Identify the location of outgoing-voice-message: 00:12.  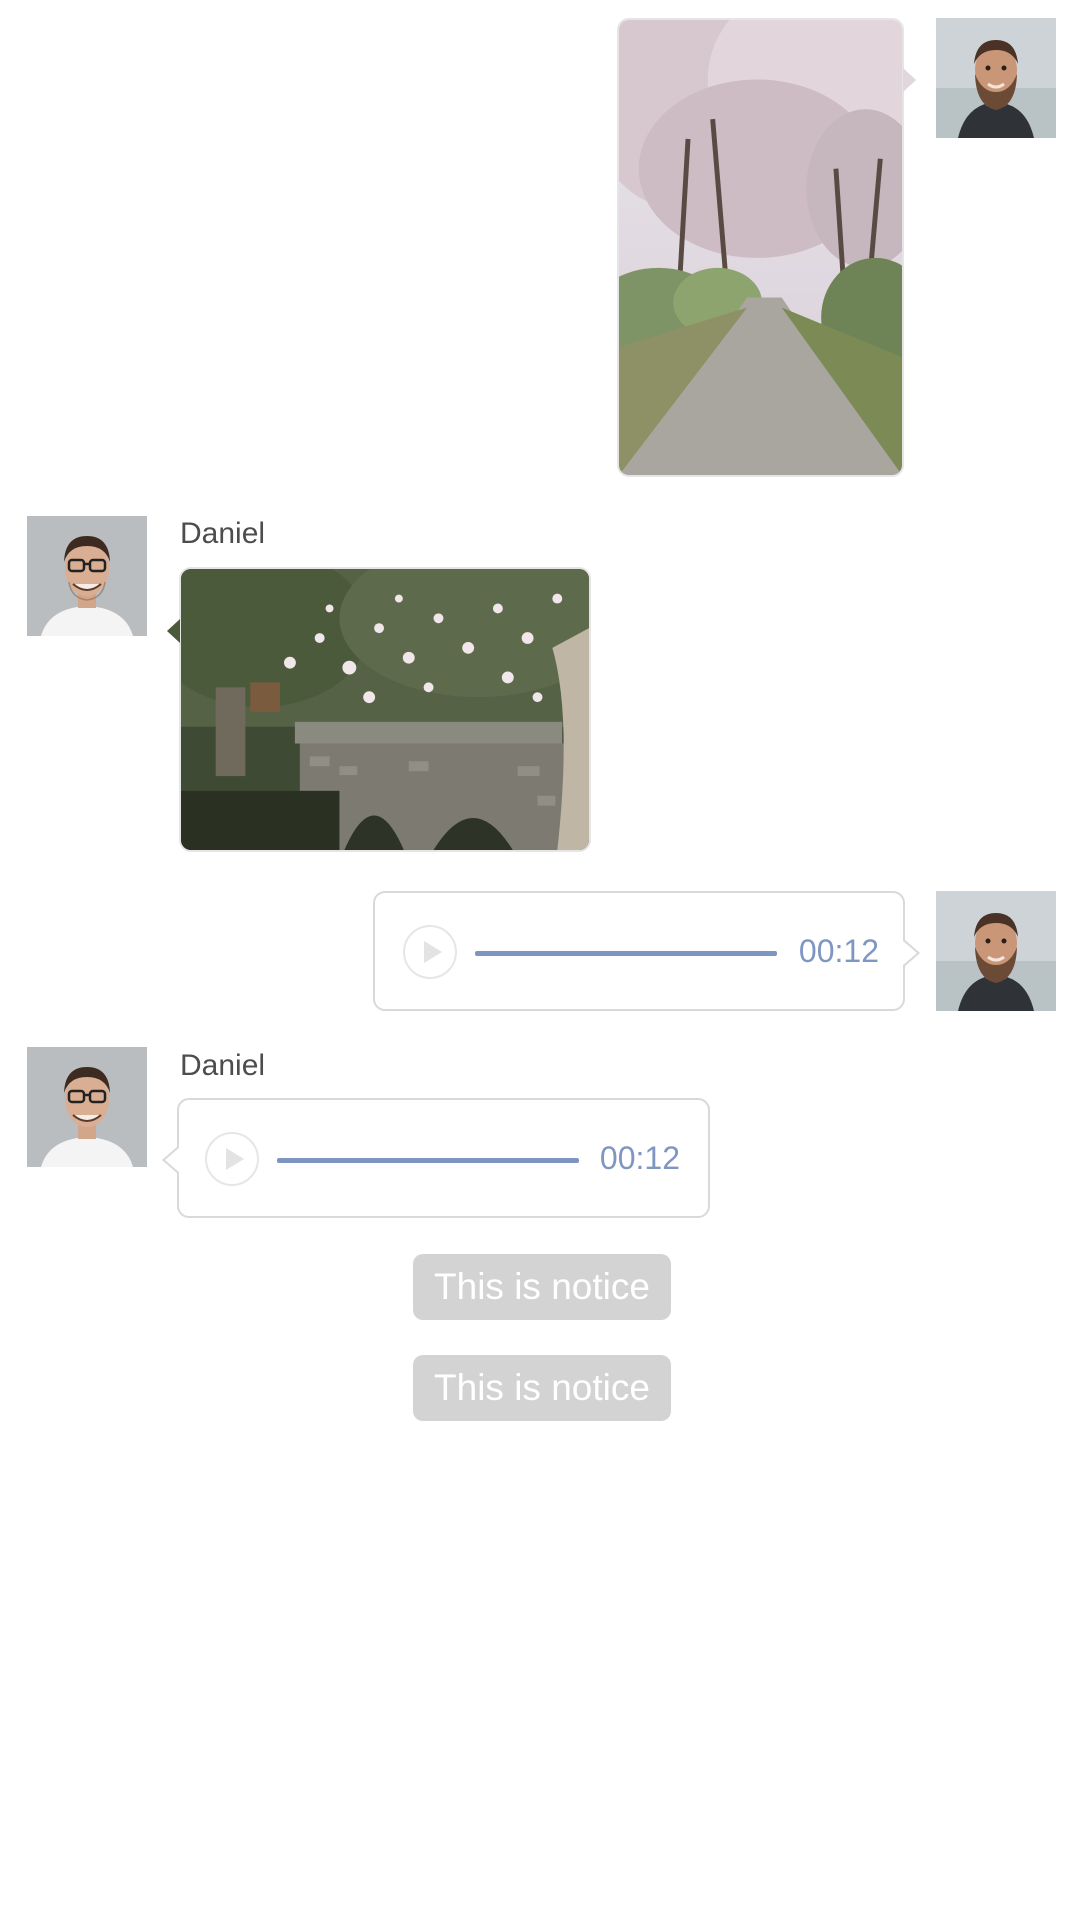
(646, 951).